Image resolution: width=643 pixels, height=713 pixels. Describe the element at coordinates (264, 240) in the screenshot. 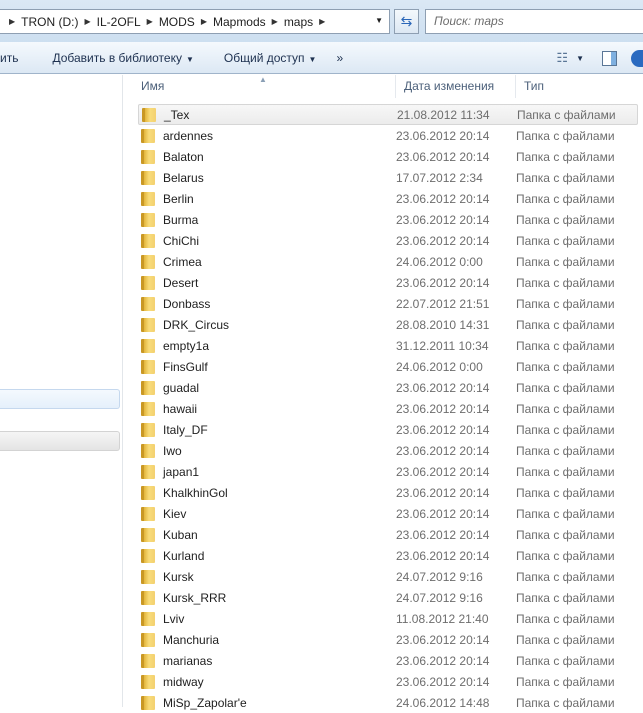

I see `file-name-cell: ChiChi` at that location.